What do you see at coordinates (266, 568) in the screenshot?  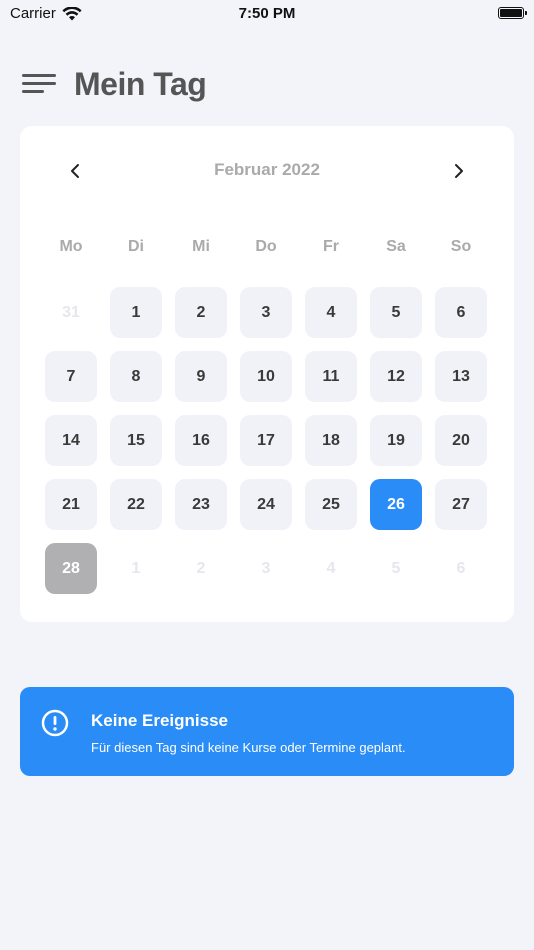 I see `day-cell-outside: 3` at bounding box center [266, 568].